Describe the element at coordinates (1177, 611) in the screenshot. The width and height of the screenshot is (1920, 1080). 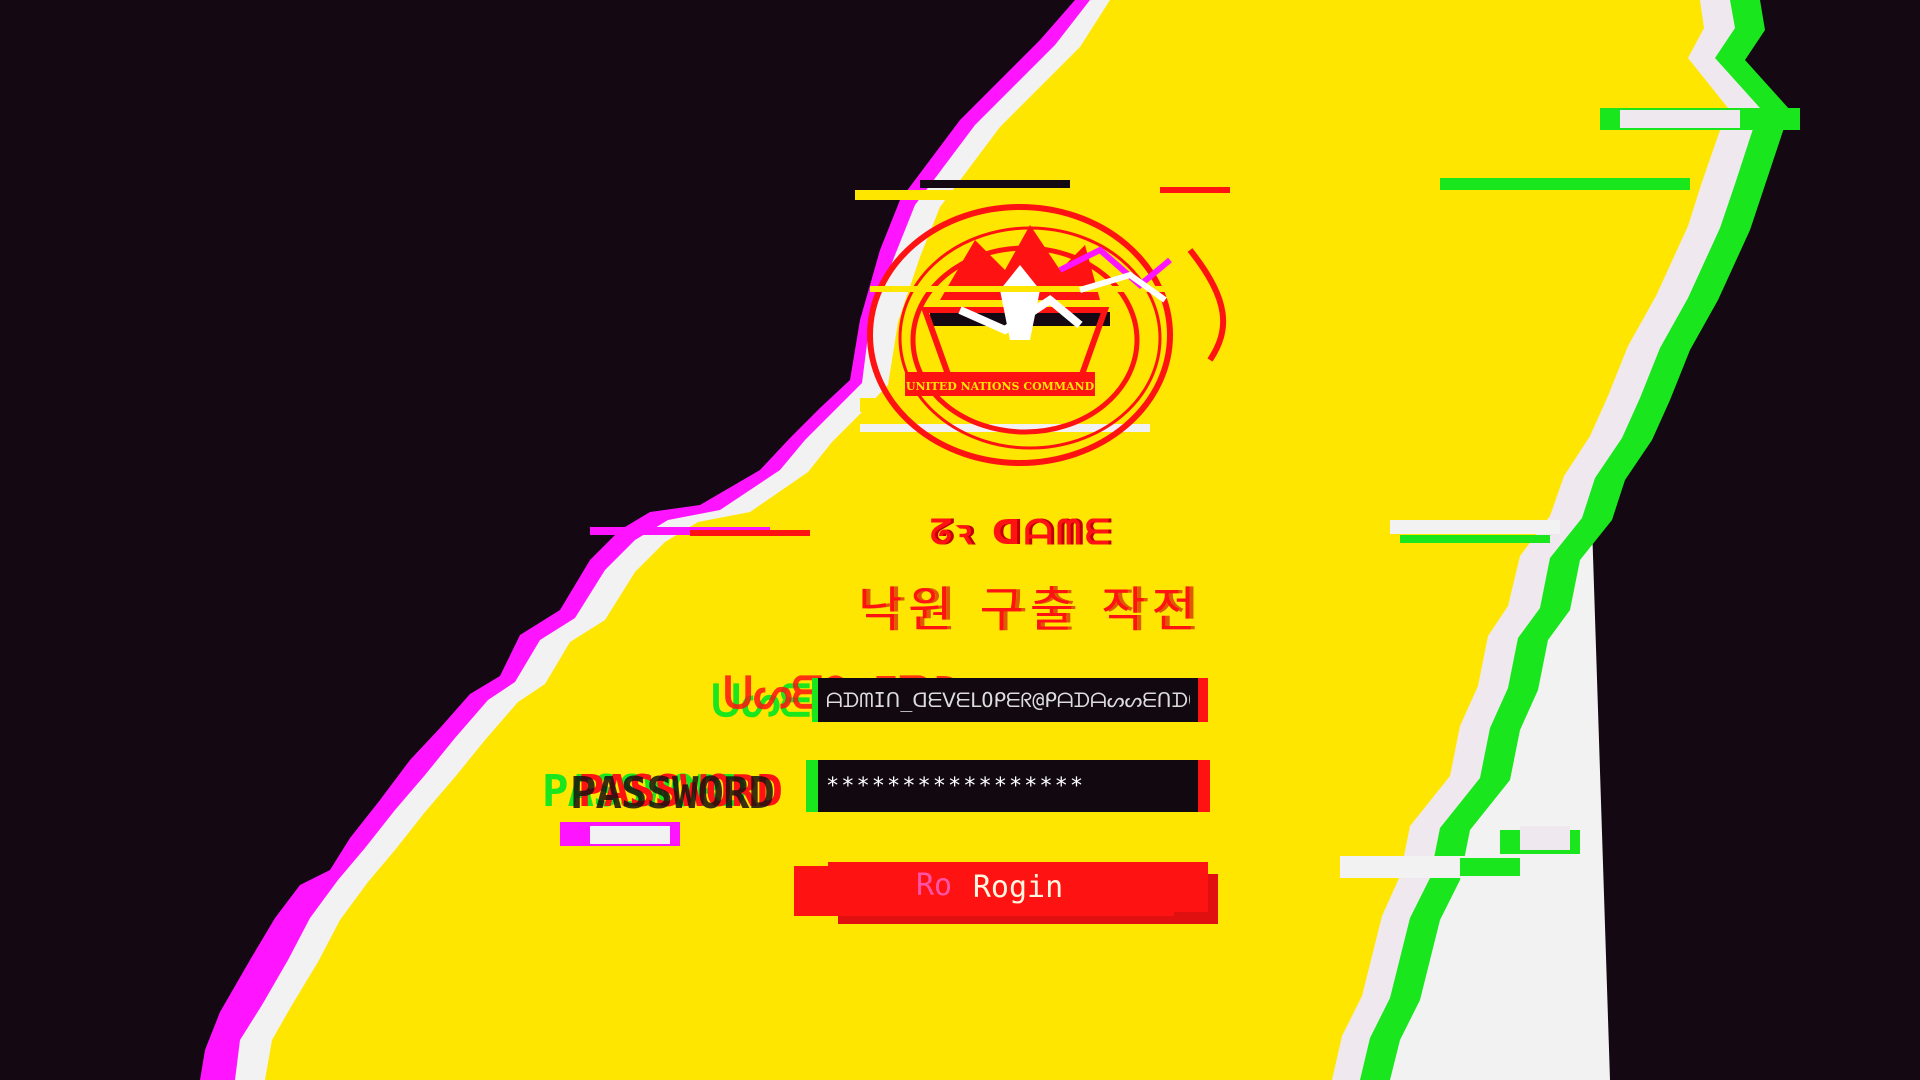
I see `game-title-cursor: _` at that location.